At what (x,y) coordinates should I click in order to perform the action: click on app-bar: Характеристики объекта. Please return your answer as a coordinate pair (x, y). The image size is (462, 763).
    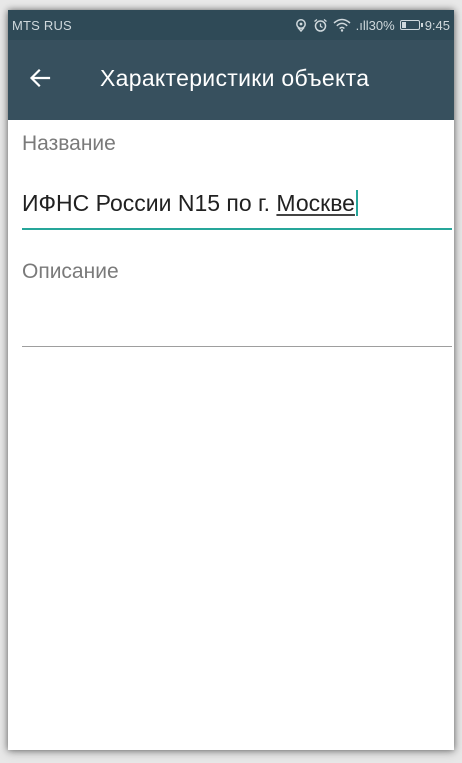
    Looking at the image, I should click on (231, 80).